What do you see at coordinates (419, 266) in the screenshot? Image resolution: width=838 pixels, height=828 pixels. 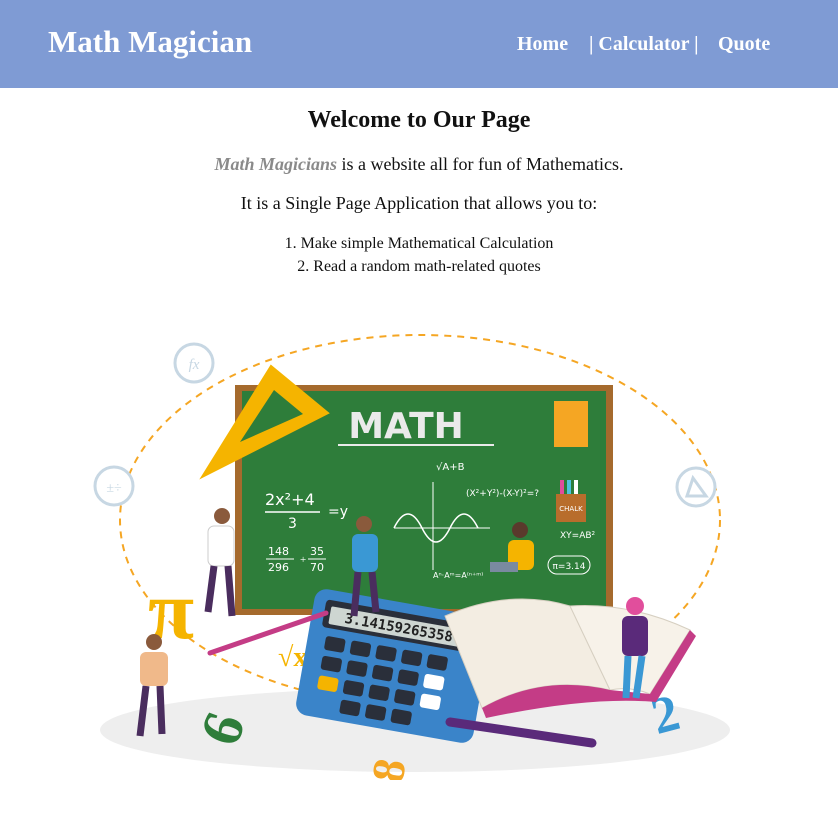 I see `feature-item: 2. Read a random math-related quotes` at bounding box center [419, 266].